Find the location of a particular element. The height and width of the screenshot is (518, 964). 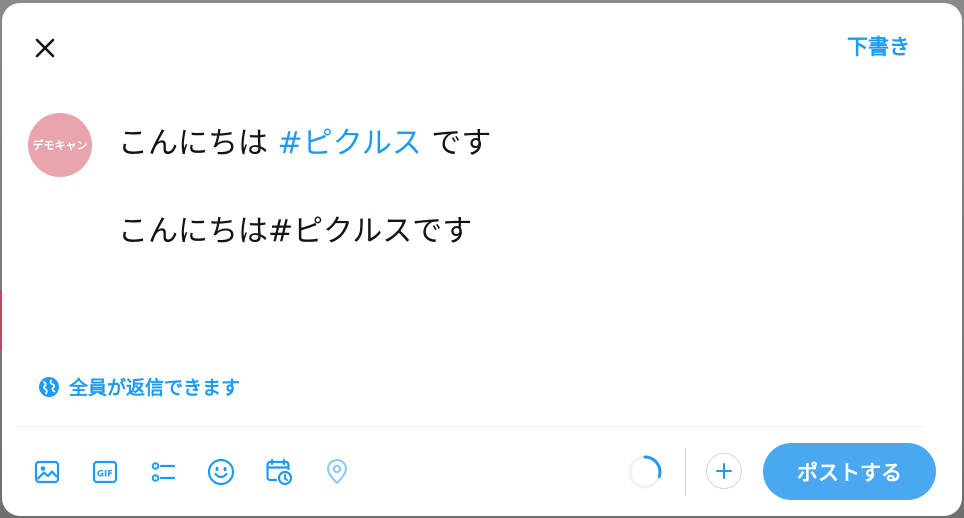

location-icon is located at coordinates (337, 472).